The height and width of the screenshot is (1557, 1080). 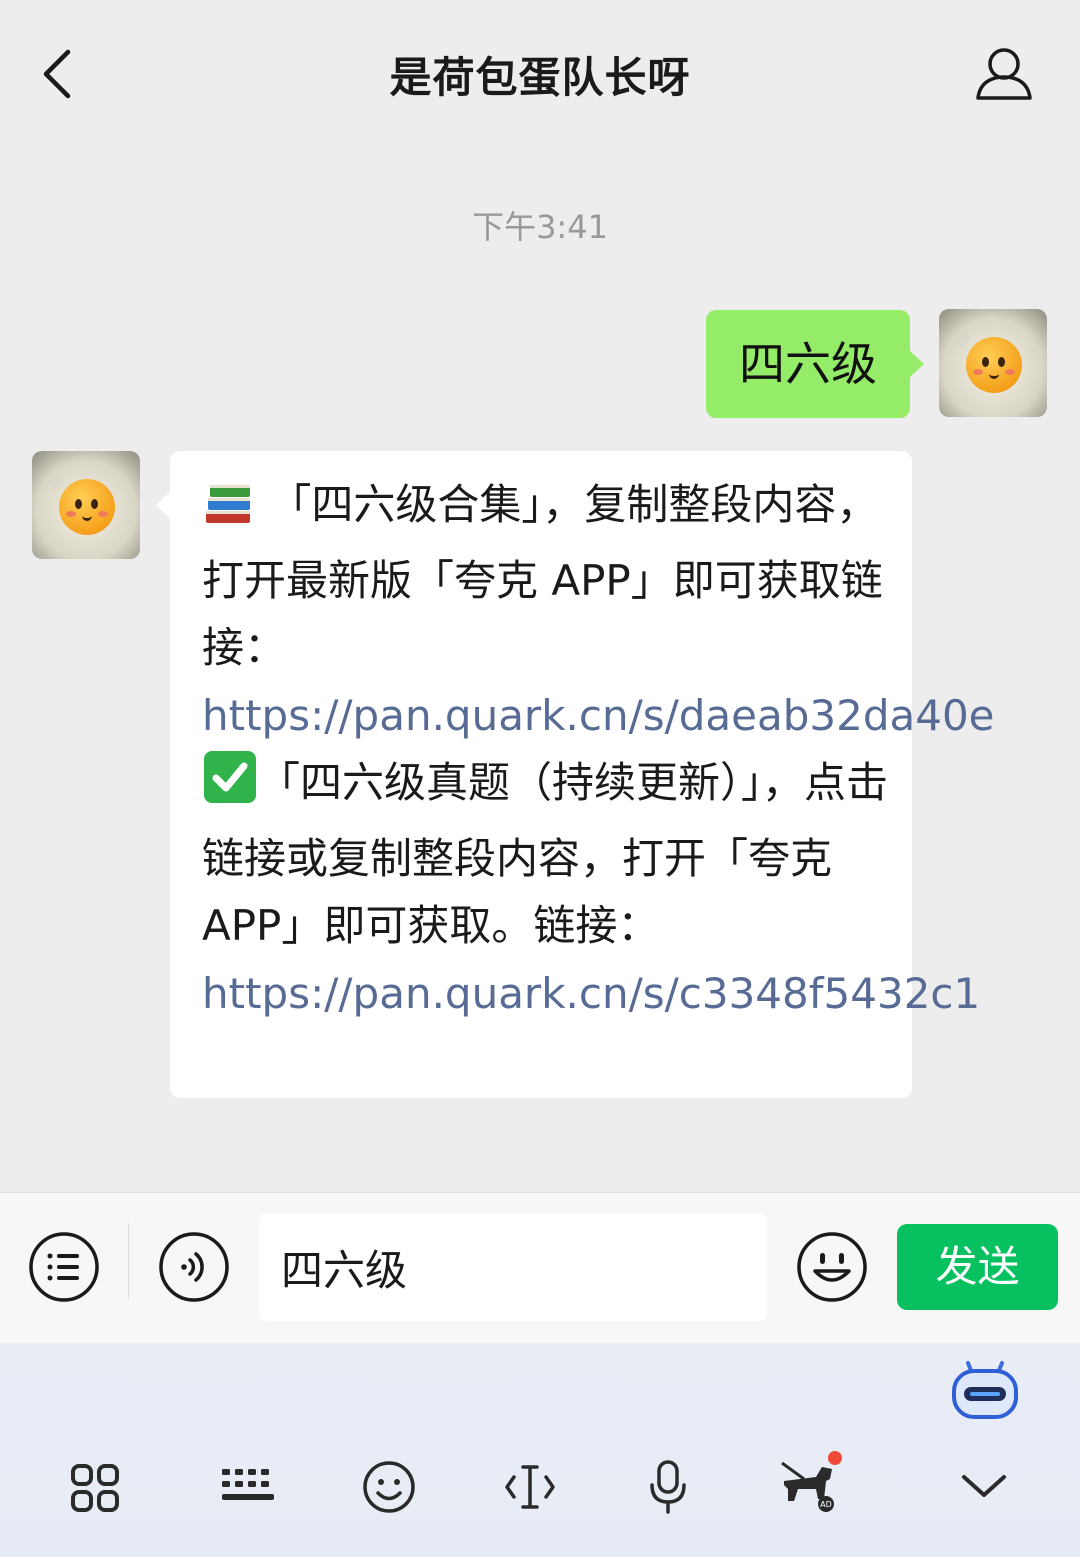 What do you see at coordinates (540, 227) in the screenshot?
I see `message-timestamp: 下午3:41` at bounding box center [540, 227].